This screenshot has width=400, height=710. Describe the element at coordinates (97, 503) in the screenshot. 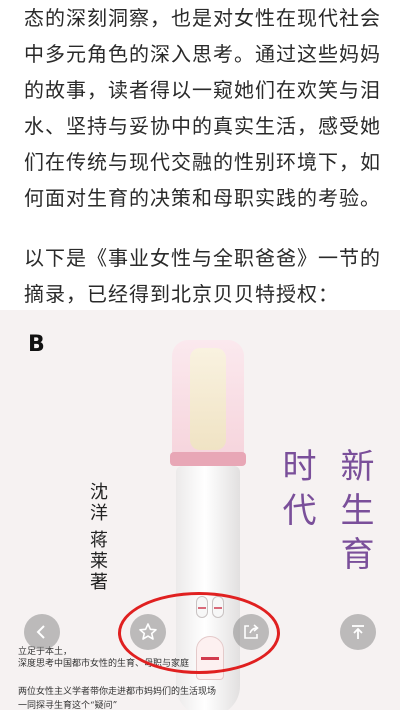

I see `author-name: 沈洋` at that location.